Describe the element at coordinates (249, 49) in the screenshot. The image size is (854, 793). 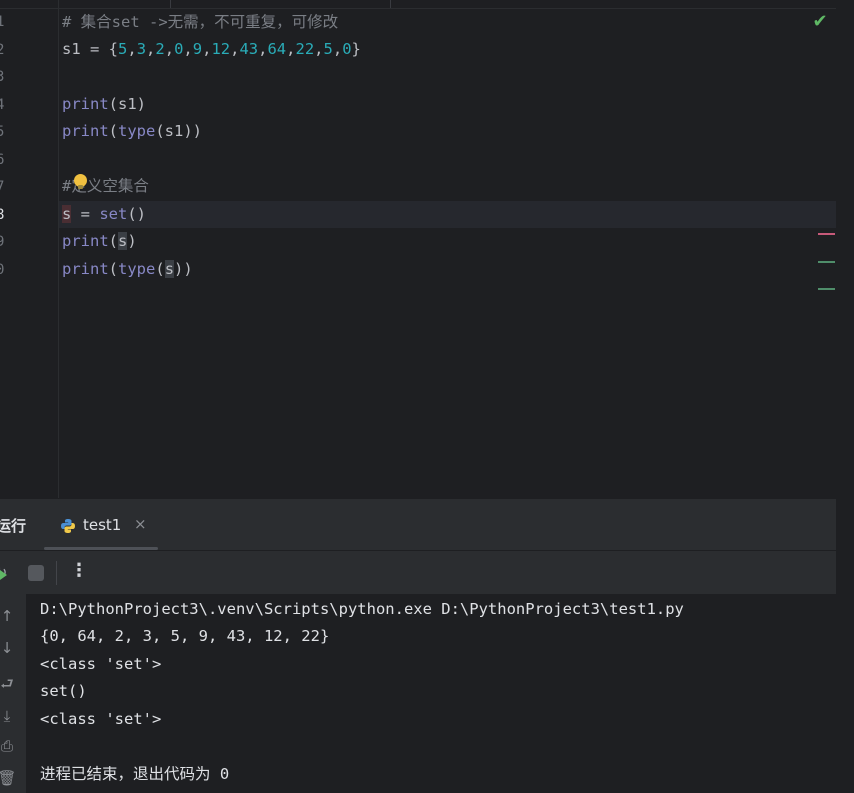
I see `code-token-number: 43` at that location.